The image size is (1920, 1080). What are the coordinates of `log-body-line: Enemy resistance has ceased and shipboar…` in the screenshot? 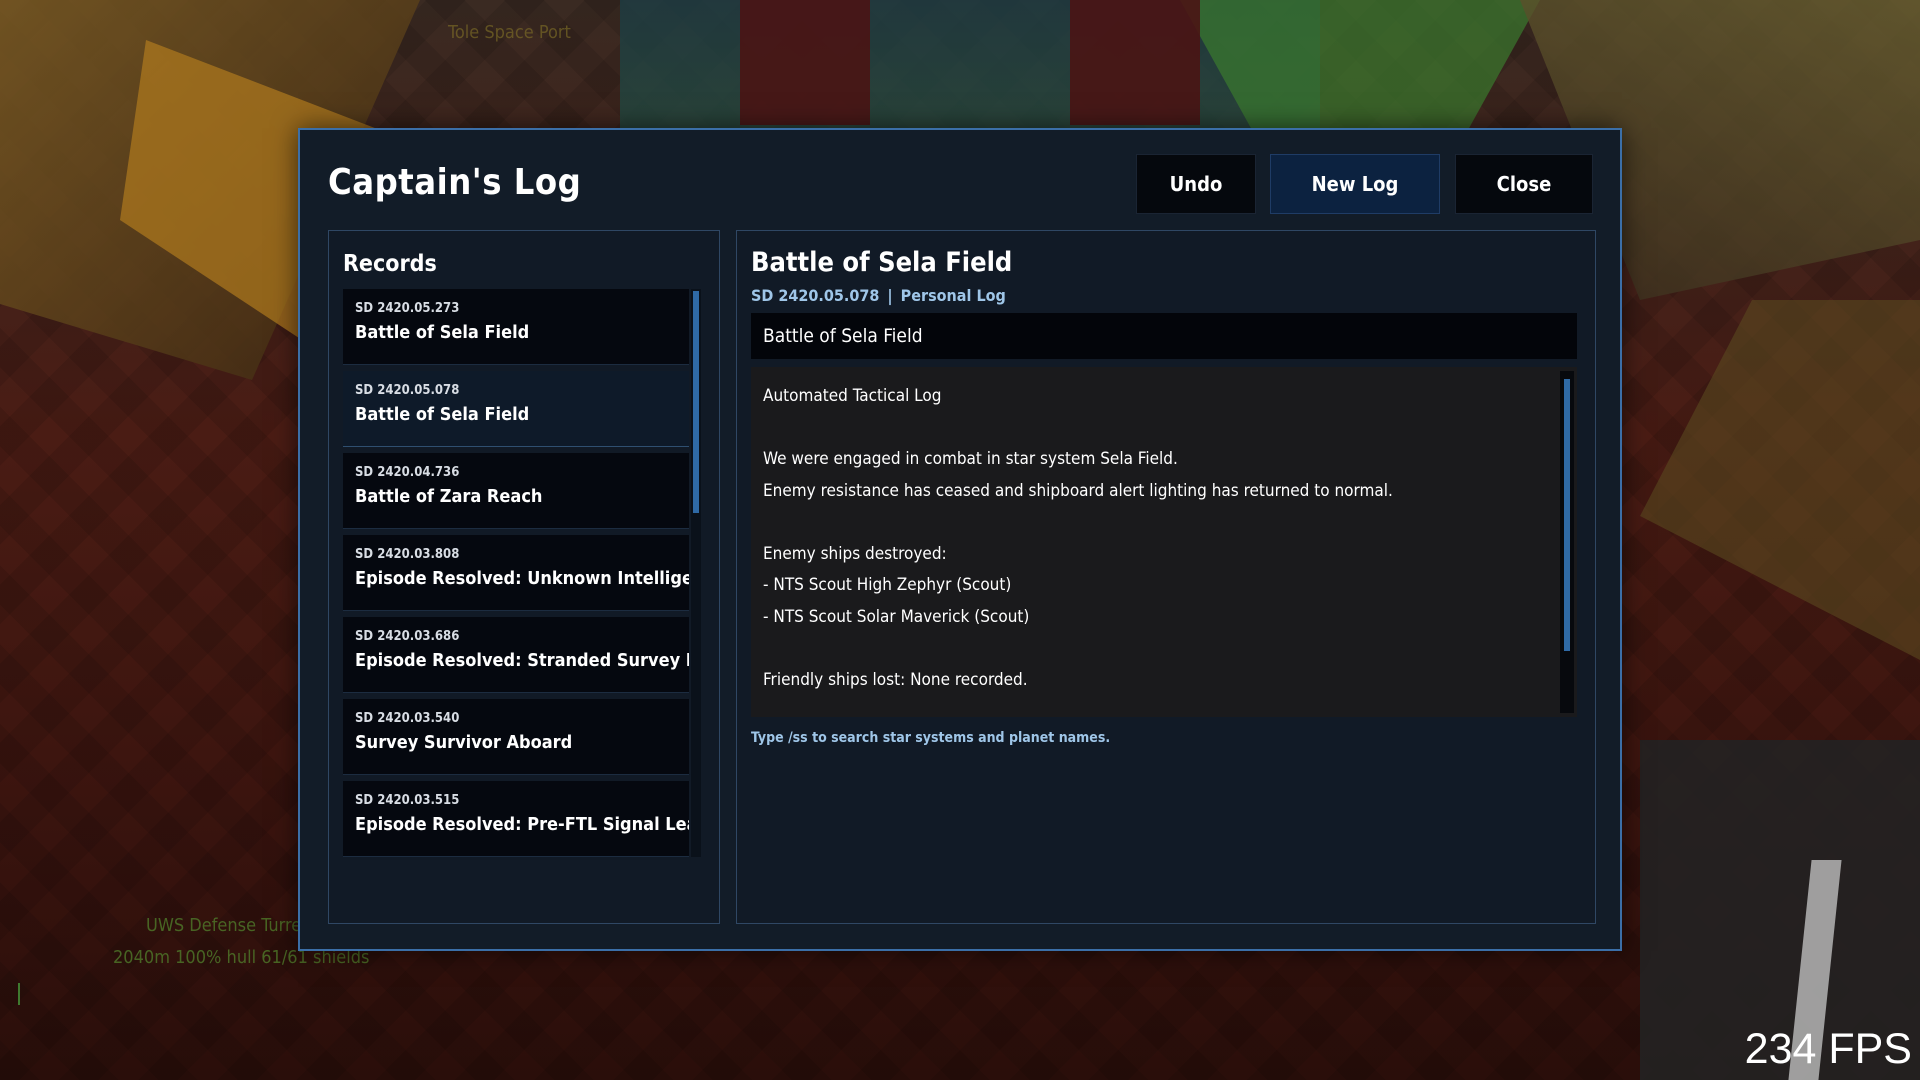 It's located at (1078, 490).